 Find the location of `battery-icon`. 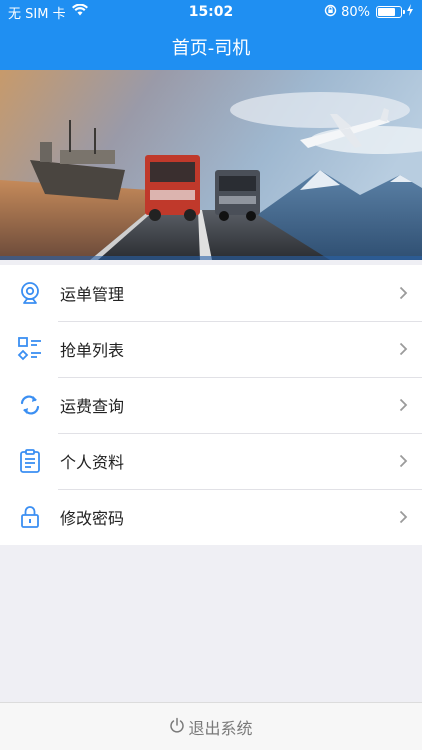

battery-icon is located at coordinates (390, 12).